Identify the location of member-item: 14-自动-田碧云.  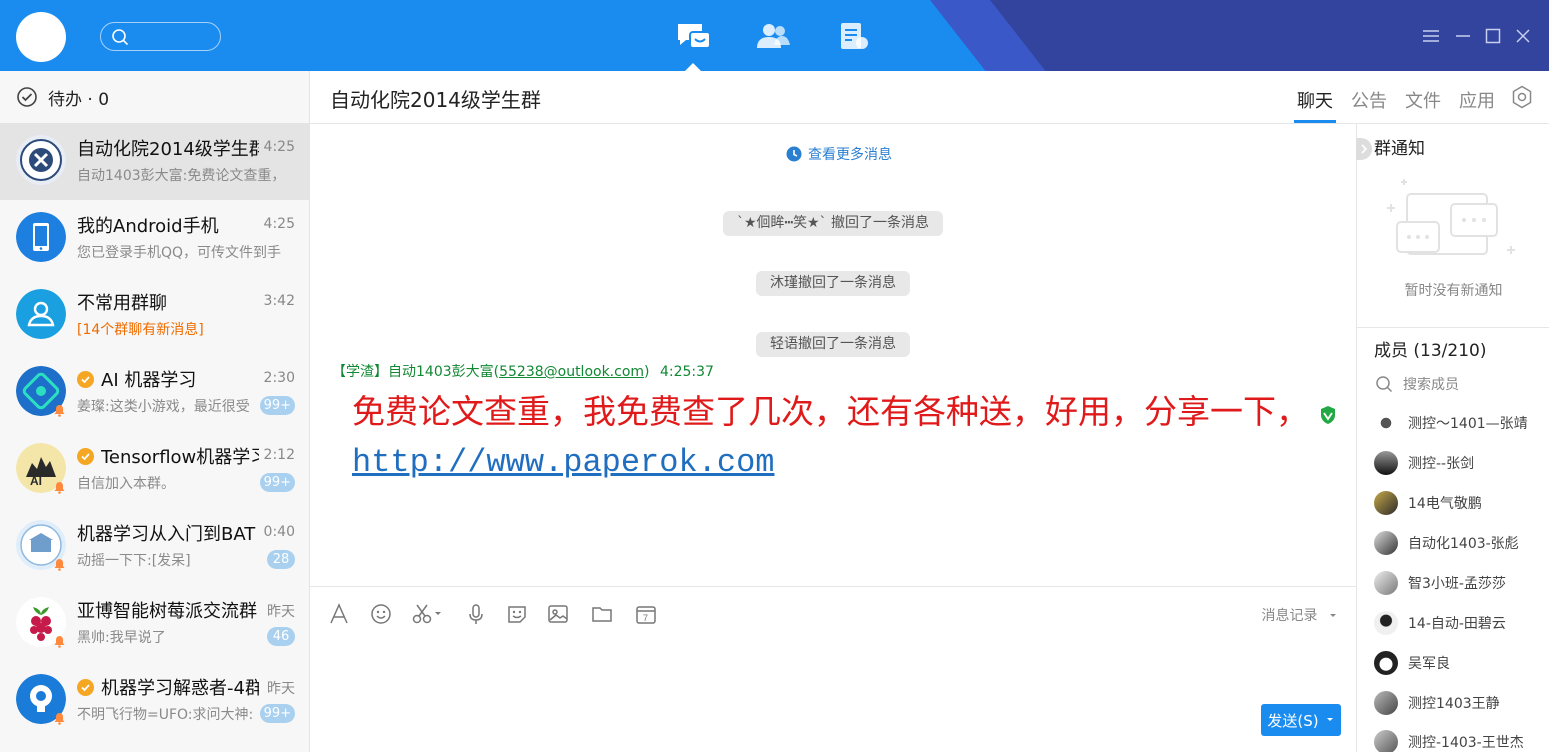
(1461, 623).